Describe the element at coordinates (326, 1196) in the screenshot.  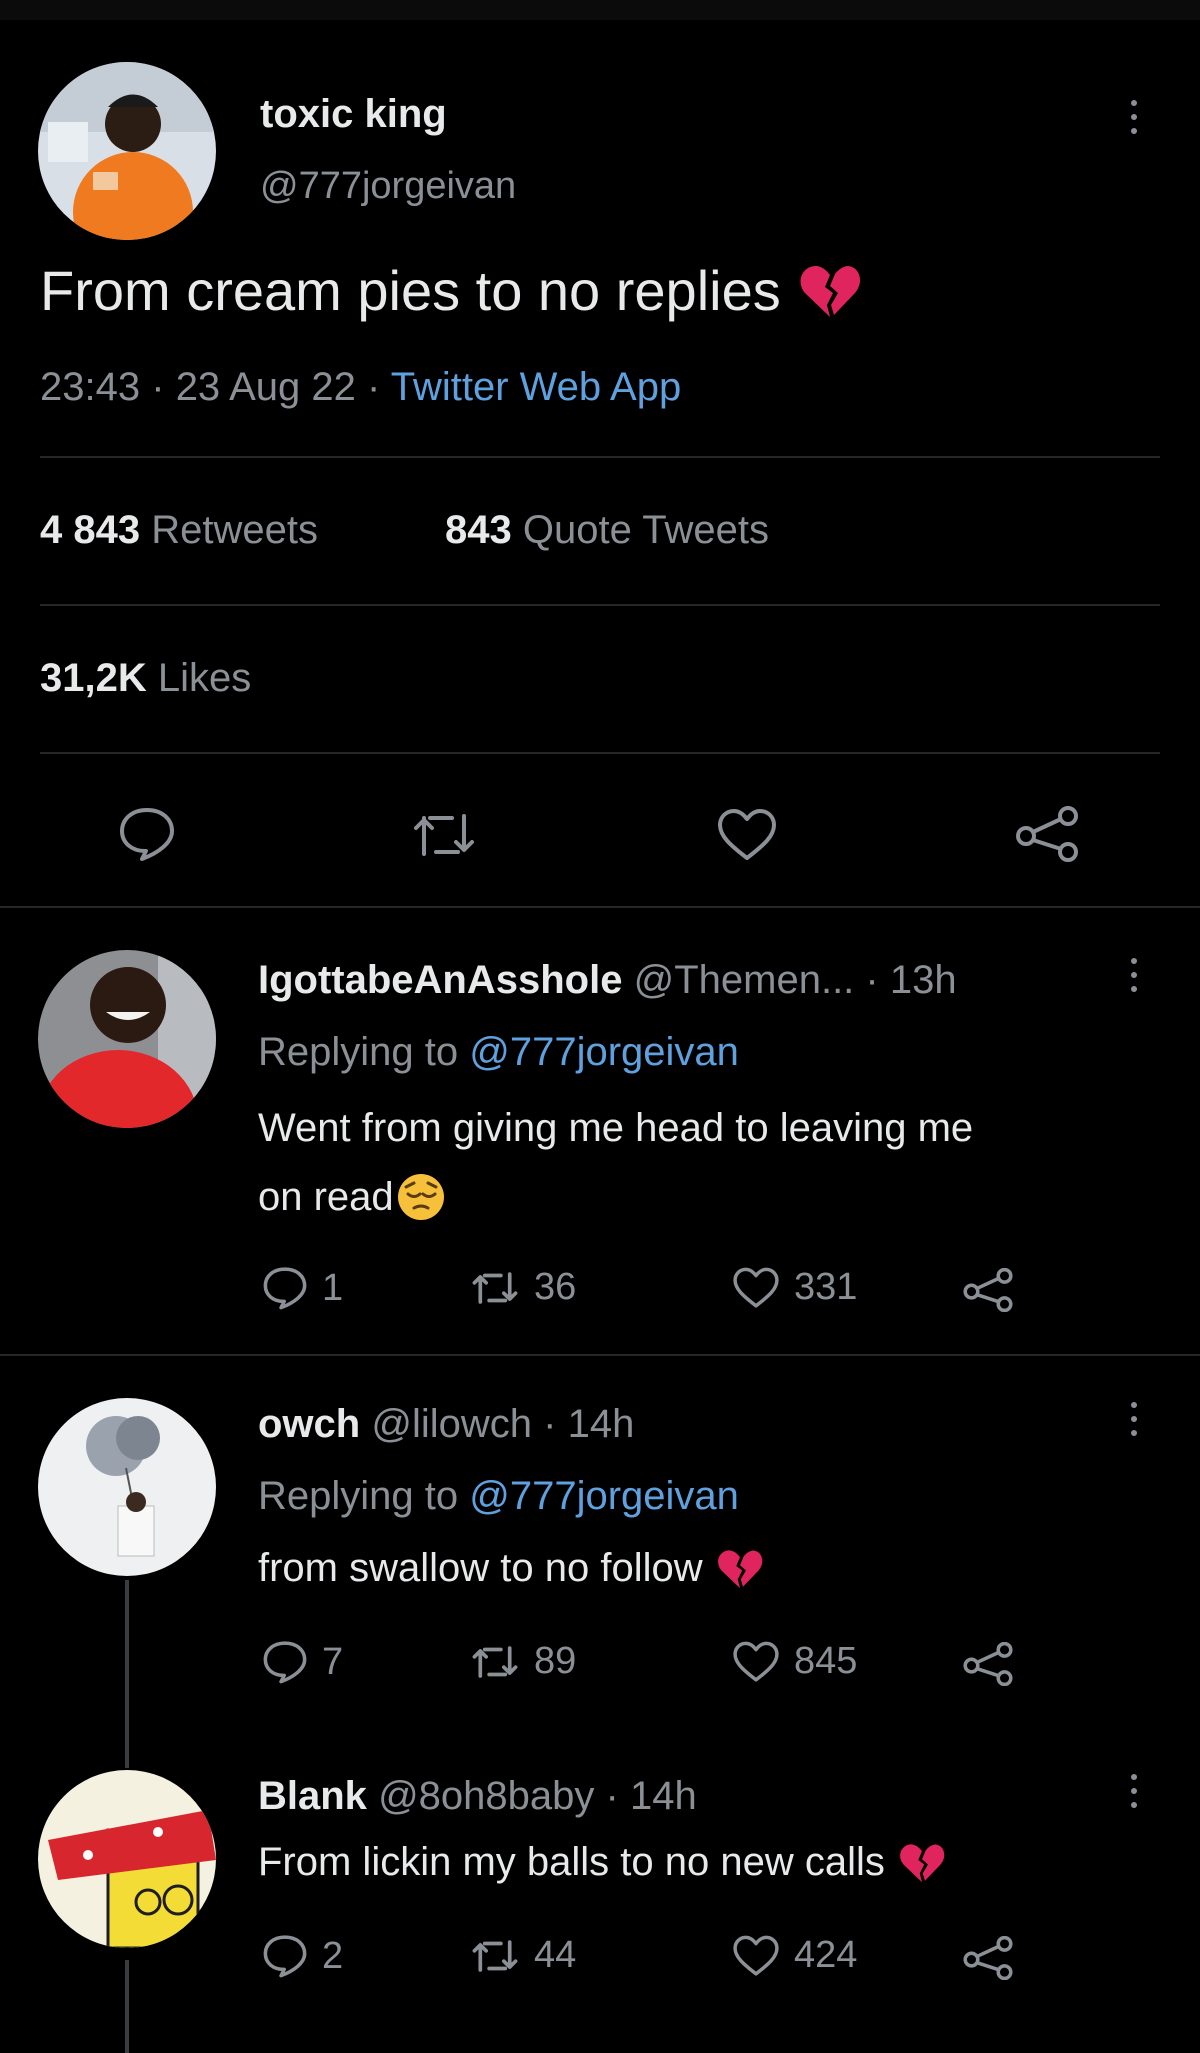
I see `reply-1-text-line2: on read` at that location.